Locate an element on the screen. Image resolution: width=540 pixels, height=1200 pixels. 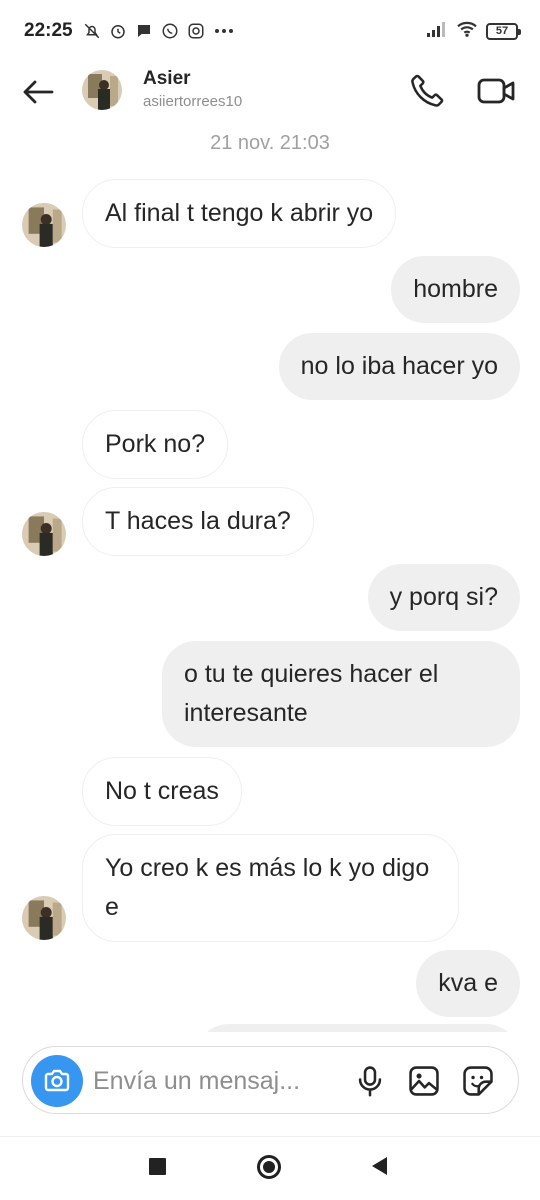
message-bubble-received: No t creas is located at coordinates (162, 791).